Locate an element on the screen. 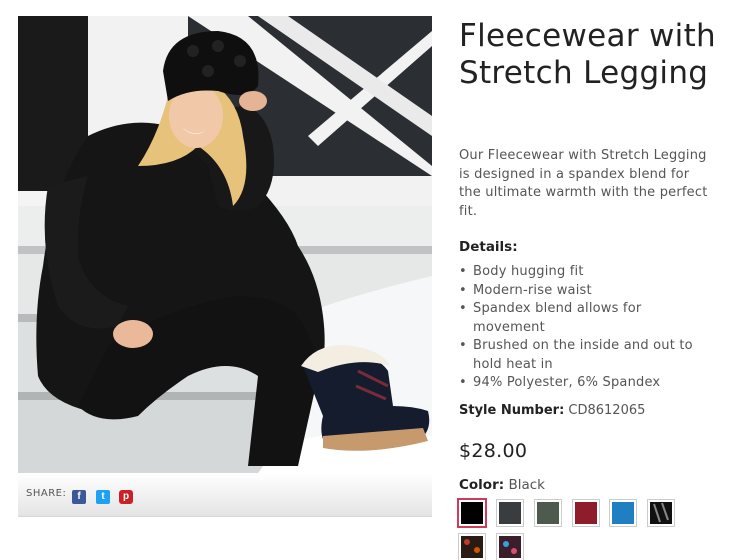 This screenshot has height=560, width=750. product-info: Fleecewear with Stretch Legging is located at coordinates (599, 55).